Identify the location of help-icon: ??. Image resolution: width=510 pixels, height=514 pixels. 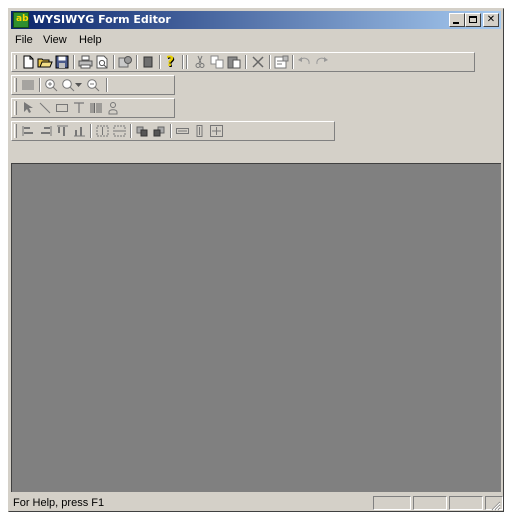
(171, 62).